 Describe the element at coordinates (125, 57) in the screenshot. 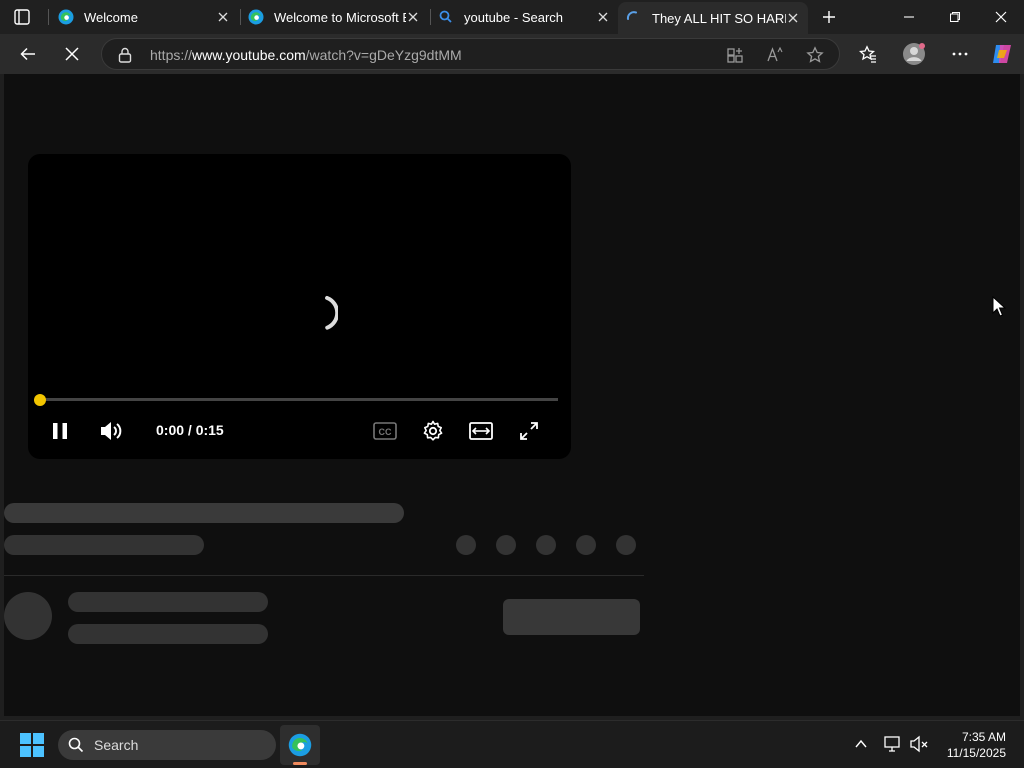

I see `lock-icon` at that location.